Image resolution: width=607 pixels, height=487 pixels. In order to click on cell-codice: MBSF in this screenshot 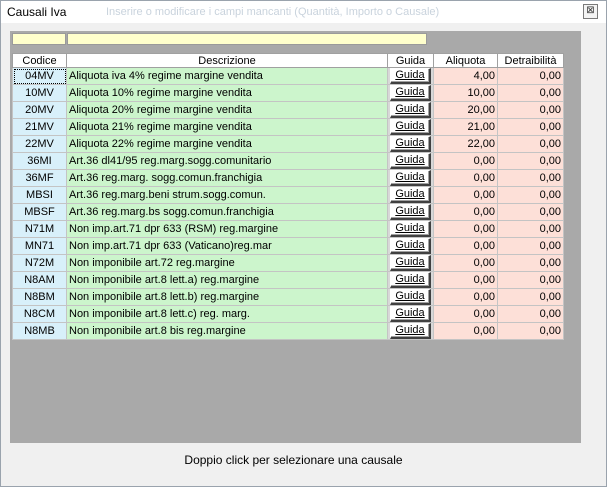, I will do `click(39, 212)`.